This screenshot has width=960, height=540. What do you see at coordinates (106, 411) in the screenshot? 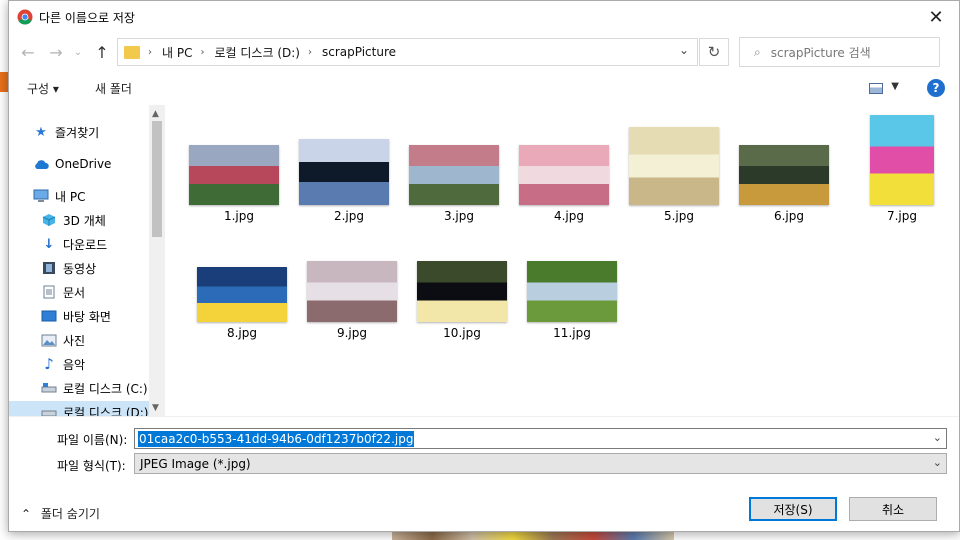
I see `sidebar-item-label: 로컬 디스크 (D:)` at bounding box center [106, 411].